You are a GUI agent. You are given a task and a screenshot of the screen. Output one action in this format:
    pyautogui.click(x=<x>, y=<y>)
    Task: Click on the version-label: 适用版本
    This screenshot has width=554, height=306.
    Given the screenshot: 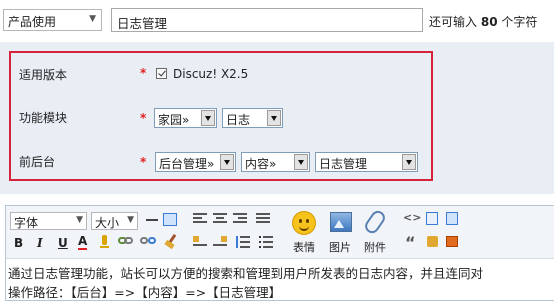 What is the action you would take?
    pyautogui.click(x=43, y=75)
    